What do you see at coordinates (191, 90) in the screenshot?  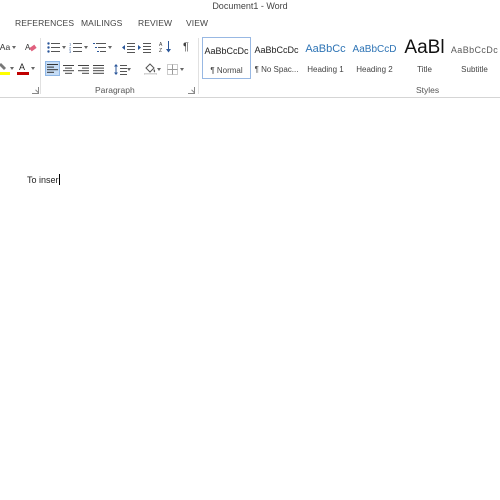 I see `paragraph-dialog-launcher-icon` at bounding box center [191, 90].